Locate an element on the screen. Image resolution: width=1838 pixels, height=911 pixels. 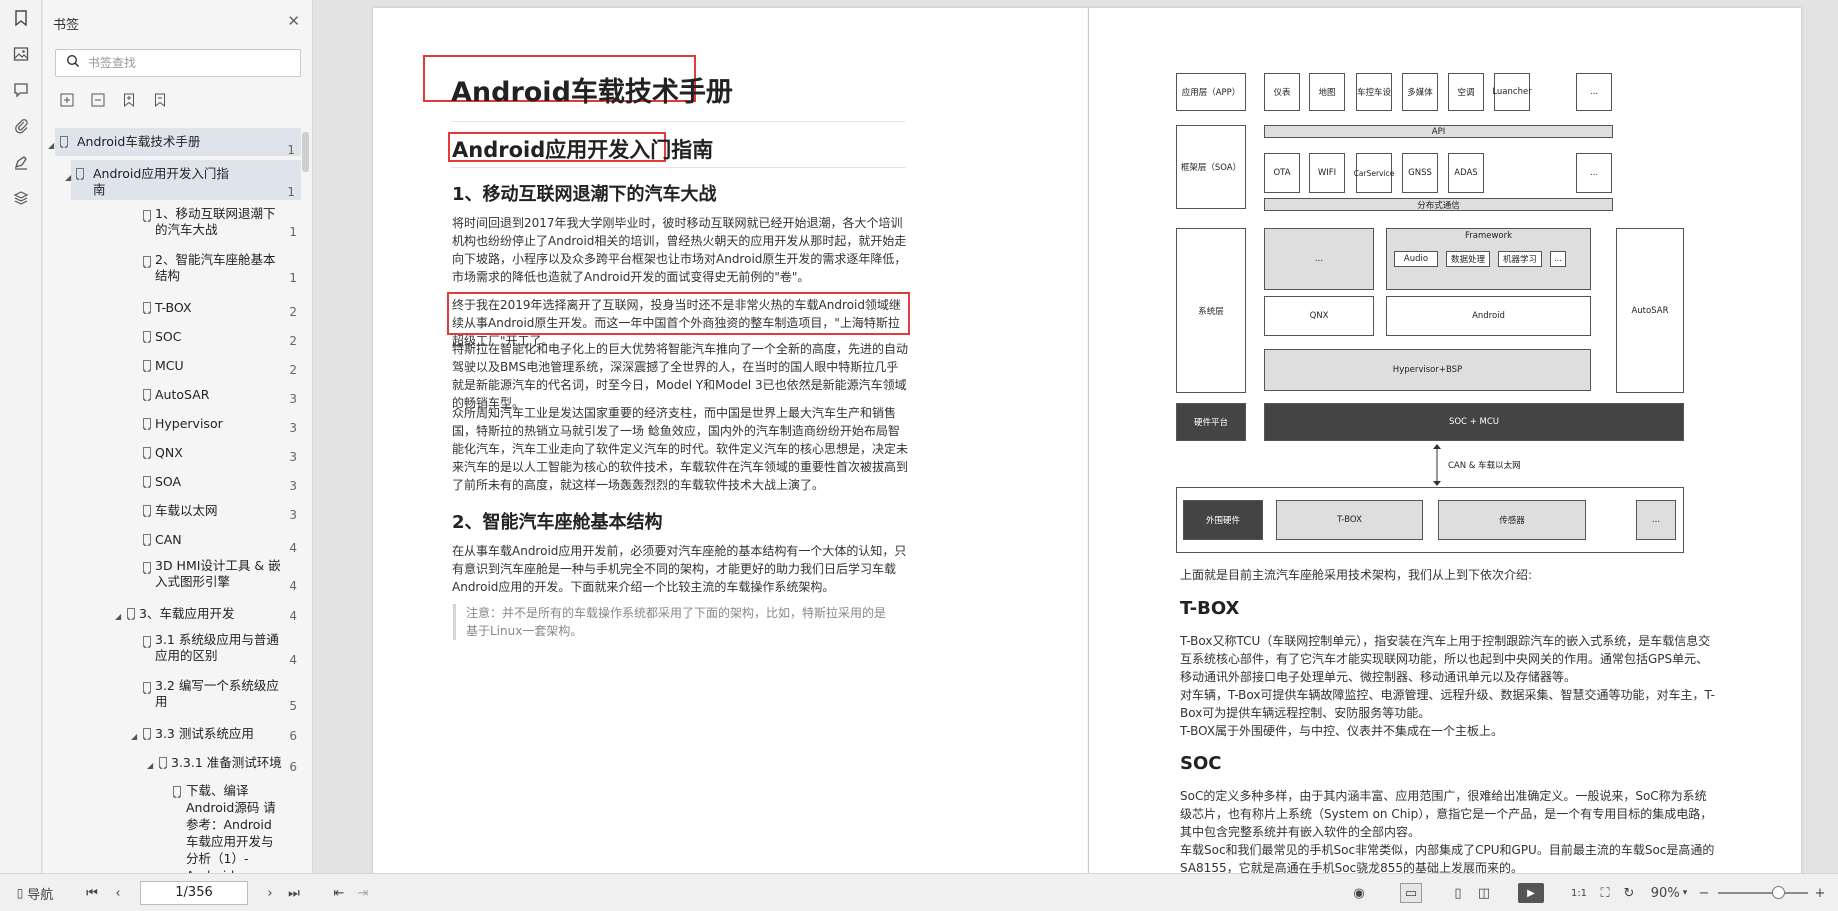
bus-label: CAN & 车载以太网 is located at coordinates (1484, 466).